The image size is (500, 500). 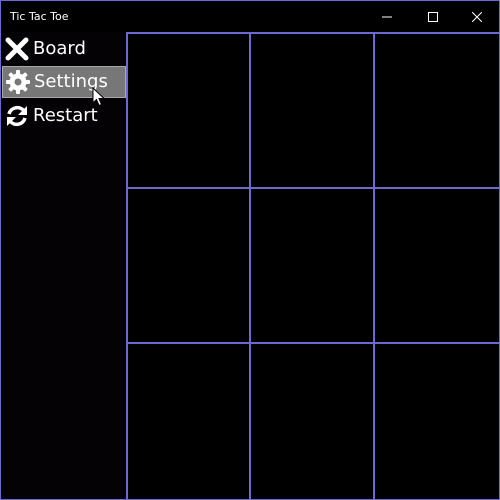 I want to click on maximize-button, so click(x=433, y=16).